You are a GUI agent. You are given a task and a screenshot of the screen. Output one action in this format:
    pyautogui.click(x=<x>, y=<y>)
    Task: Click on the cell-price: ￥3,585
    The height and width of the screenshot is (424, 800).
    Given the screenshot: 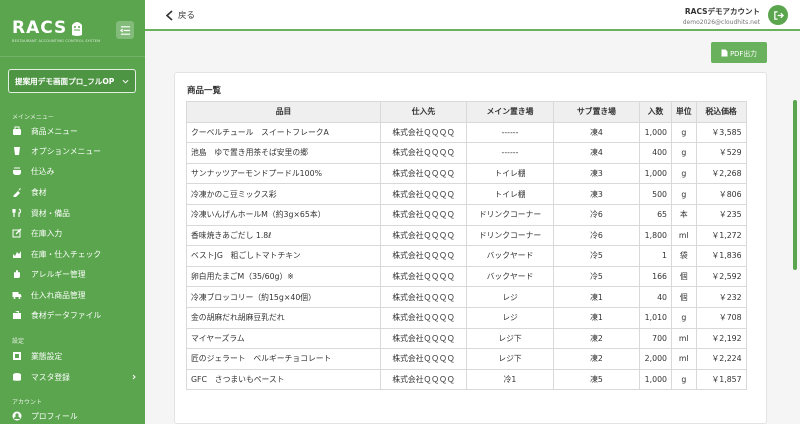 What is the action you would take?
    pyautogui.click(x=721, y=132)
    